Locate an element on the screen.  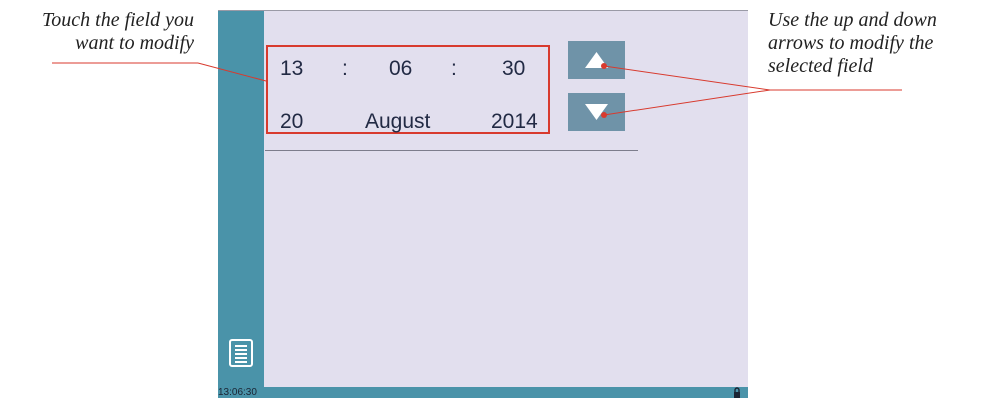
minute-field: 06 is located at coordinates (400, 69).